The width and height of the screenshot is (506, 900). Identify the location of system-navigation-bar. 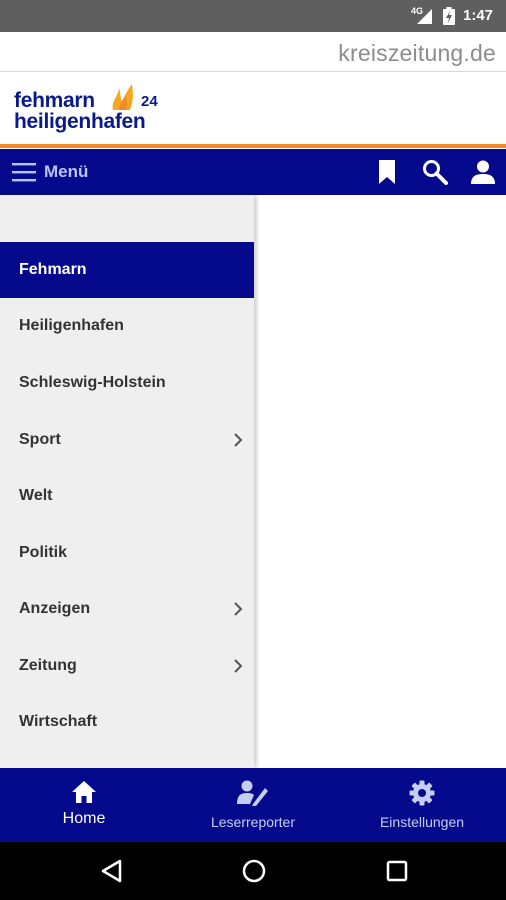
(253, 871).